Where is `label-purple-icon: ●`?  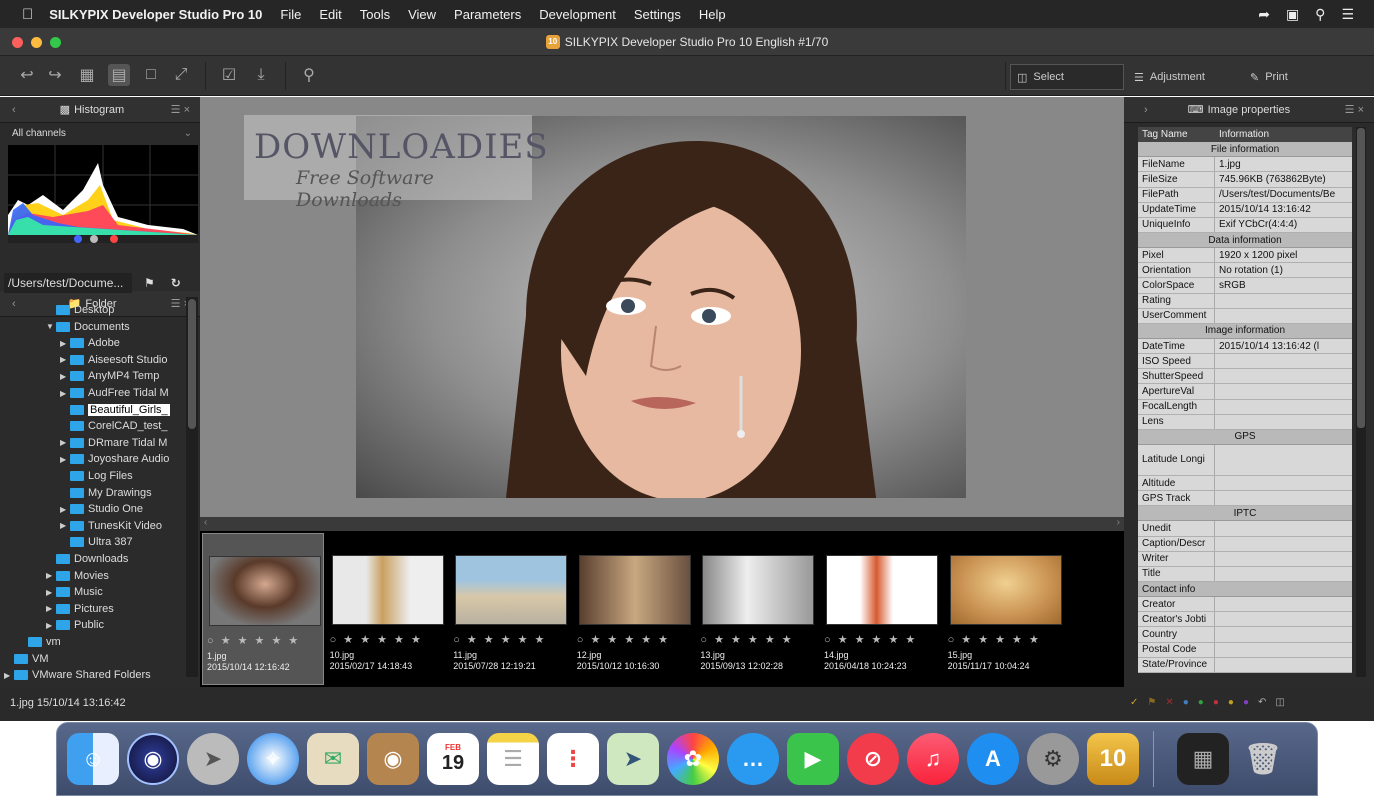 label-purple-icon: ● is located at coordinates (1246, 702).